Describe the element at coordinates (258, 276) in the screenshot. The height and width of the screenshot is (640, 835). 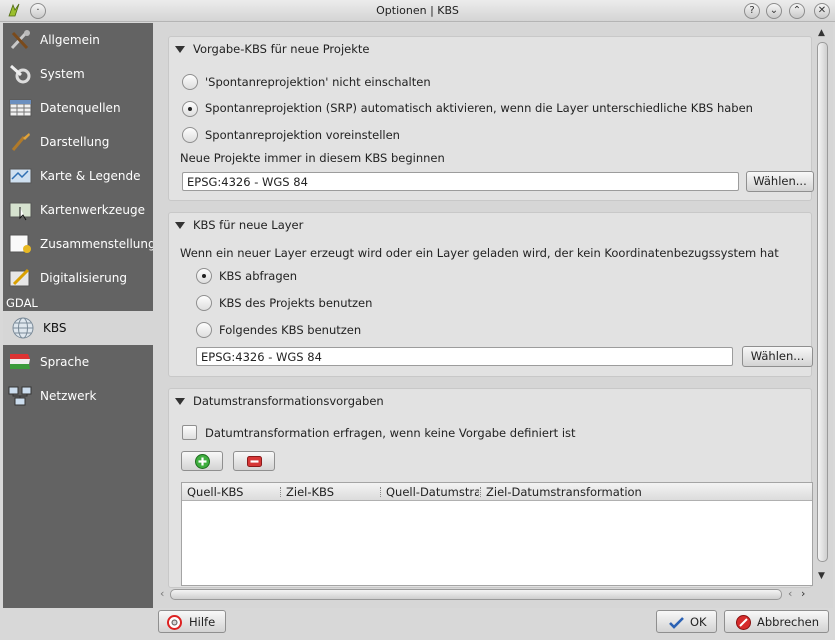
I see `radio-label: KBS abfragen` at that location.